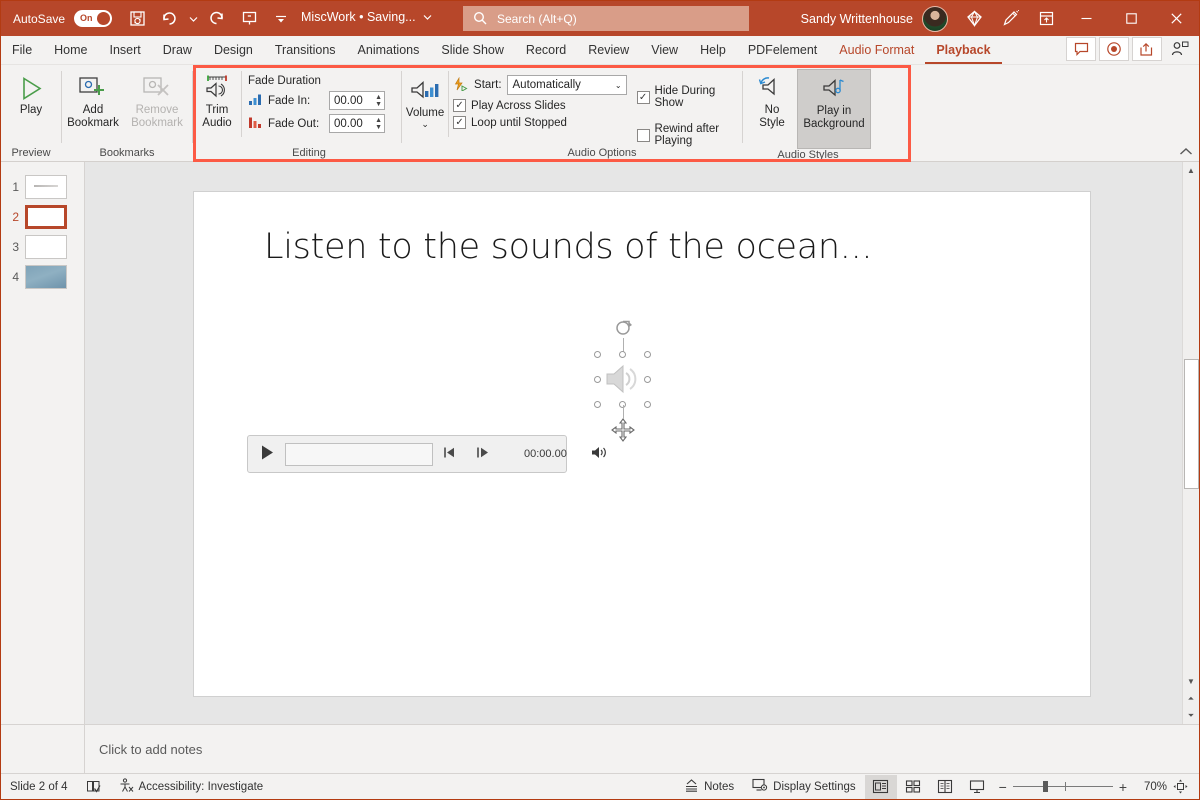  What do you see at coordinates (169, 19) in the screenshot?
I see `undo-icon` at bounding box center [169, 19].